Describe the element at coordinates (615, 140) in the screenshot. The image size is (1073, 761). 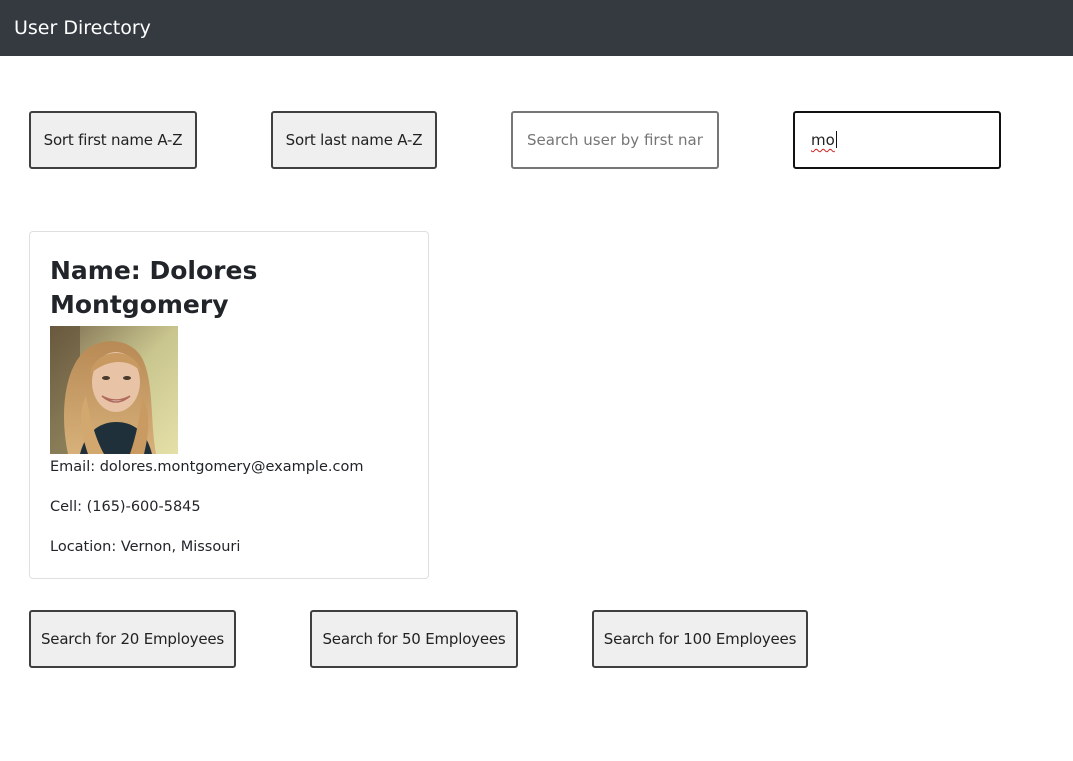
I see `search-first-name-input` at that location.